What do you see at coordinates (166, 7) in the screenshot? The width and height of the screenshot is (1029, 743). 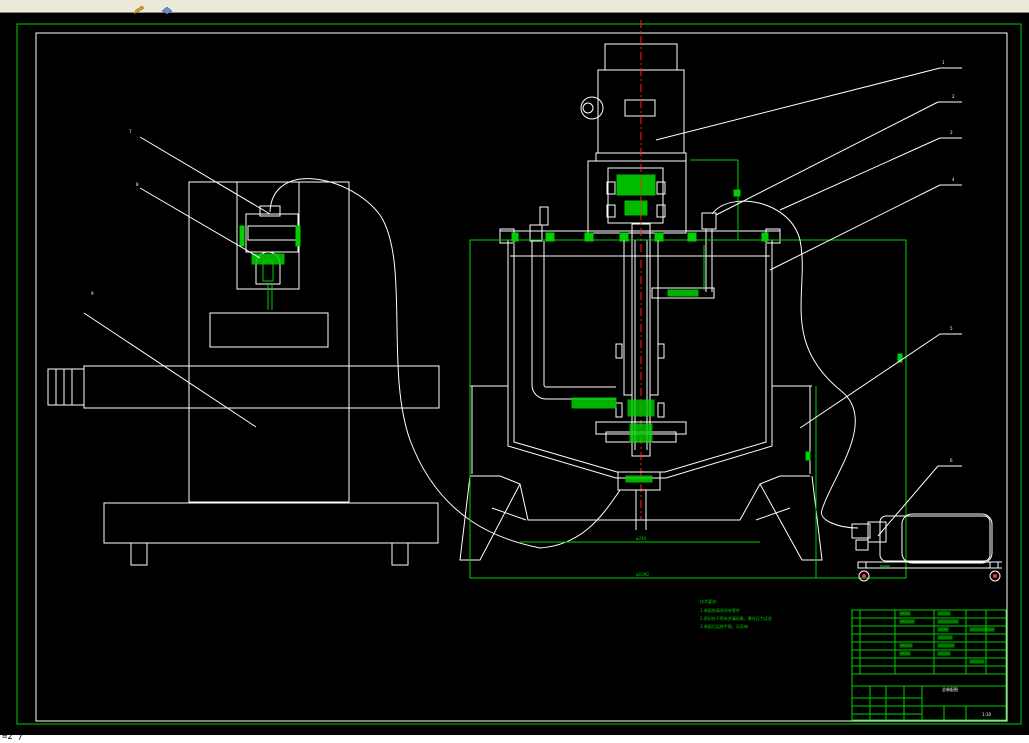 I see `layer-icon` at bounding box center [166, 7].